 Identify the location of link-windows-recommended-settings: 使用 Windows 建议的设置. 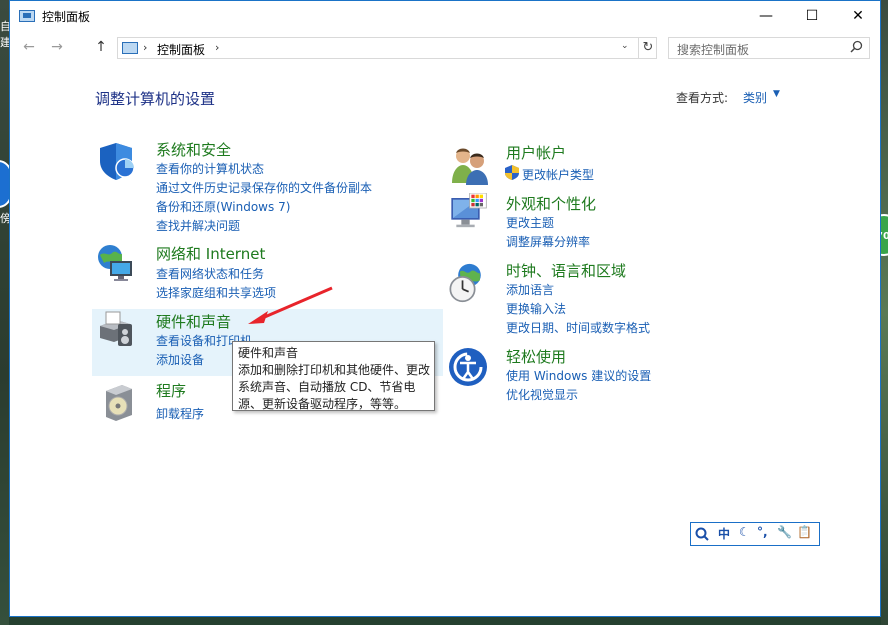
(578, 375).